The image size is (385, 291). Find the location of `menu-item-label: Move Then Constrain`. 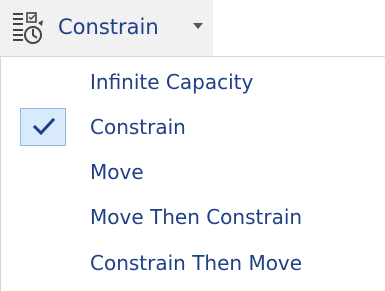

menu-item-label: Move Then Constrain is located at coordinates (196, 217).